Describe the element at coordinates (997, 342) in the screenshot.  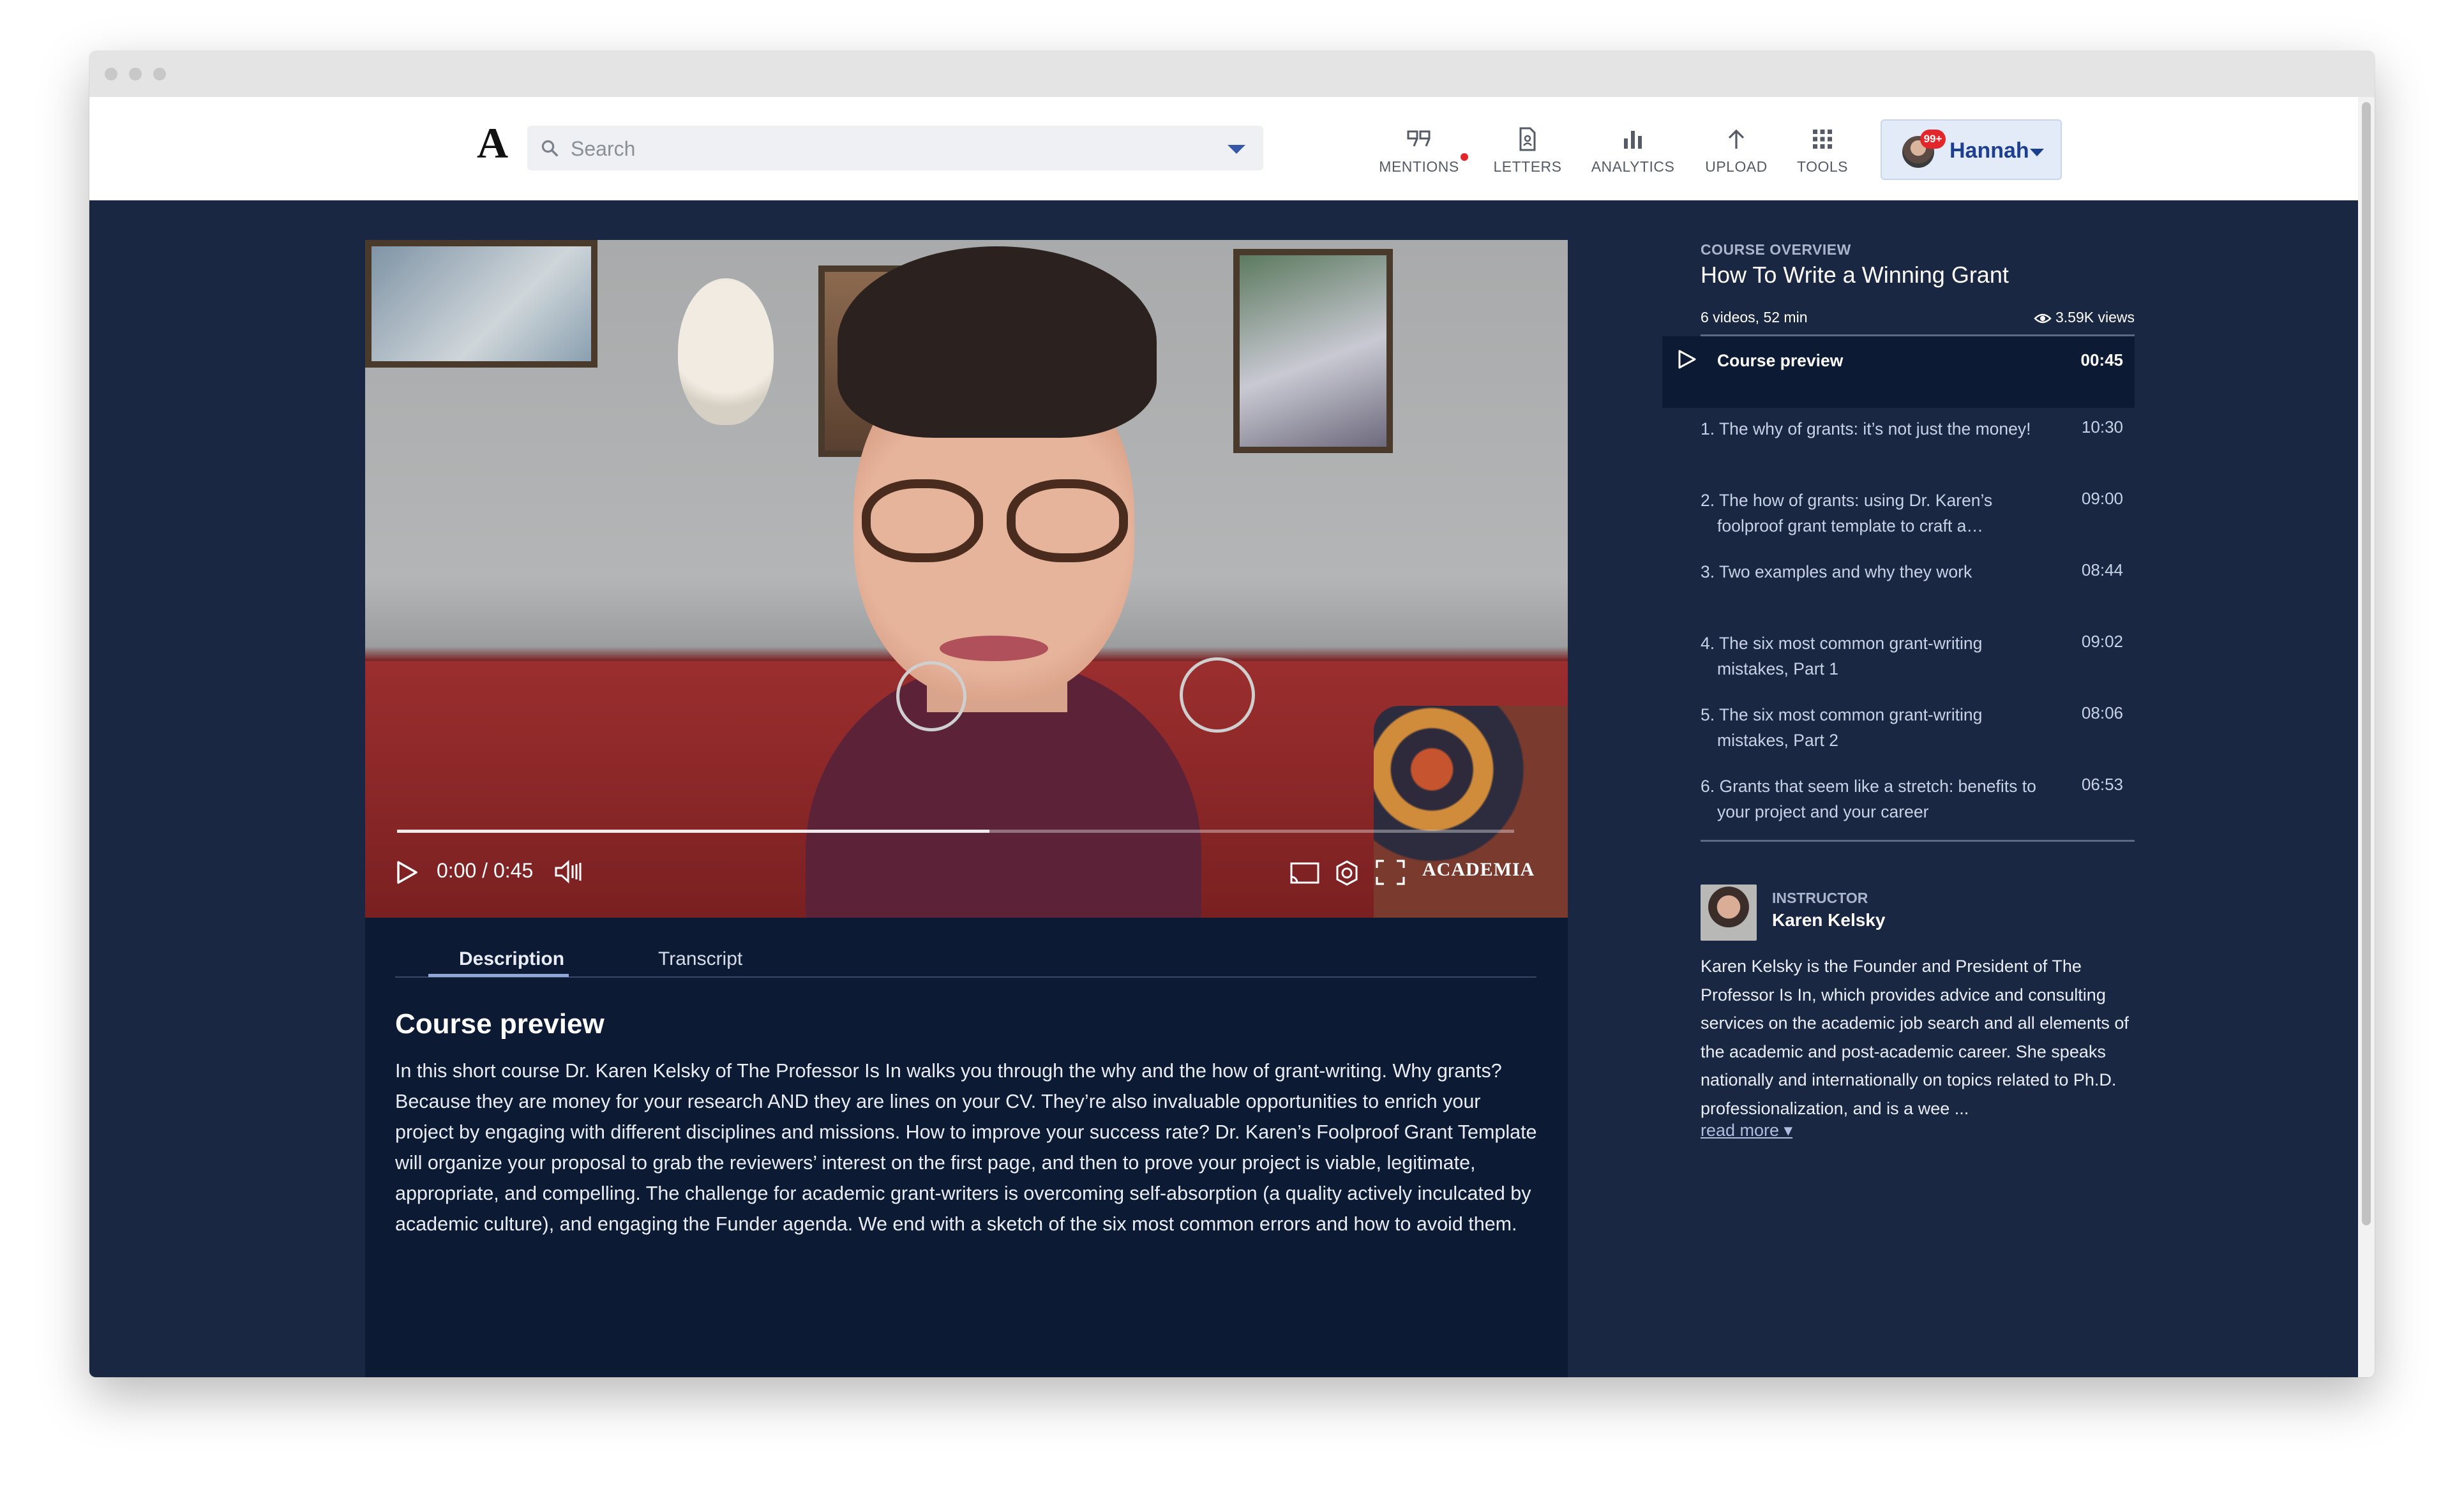
I see `person-hair` at that location.